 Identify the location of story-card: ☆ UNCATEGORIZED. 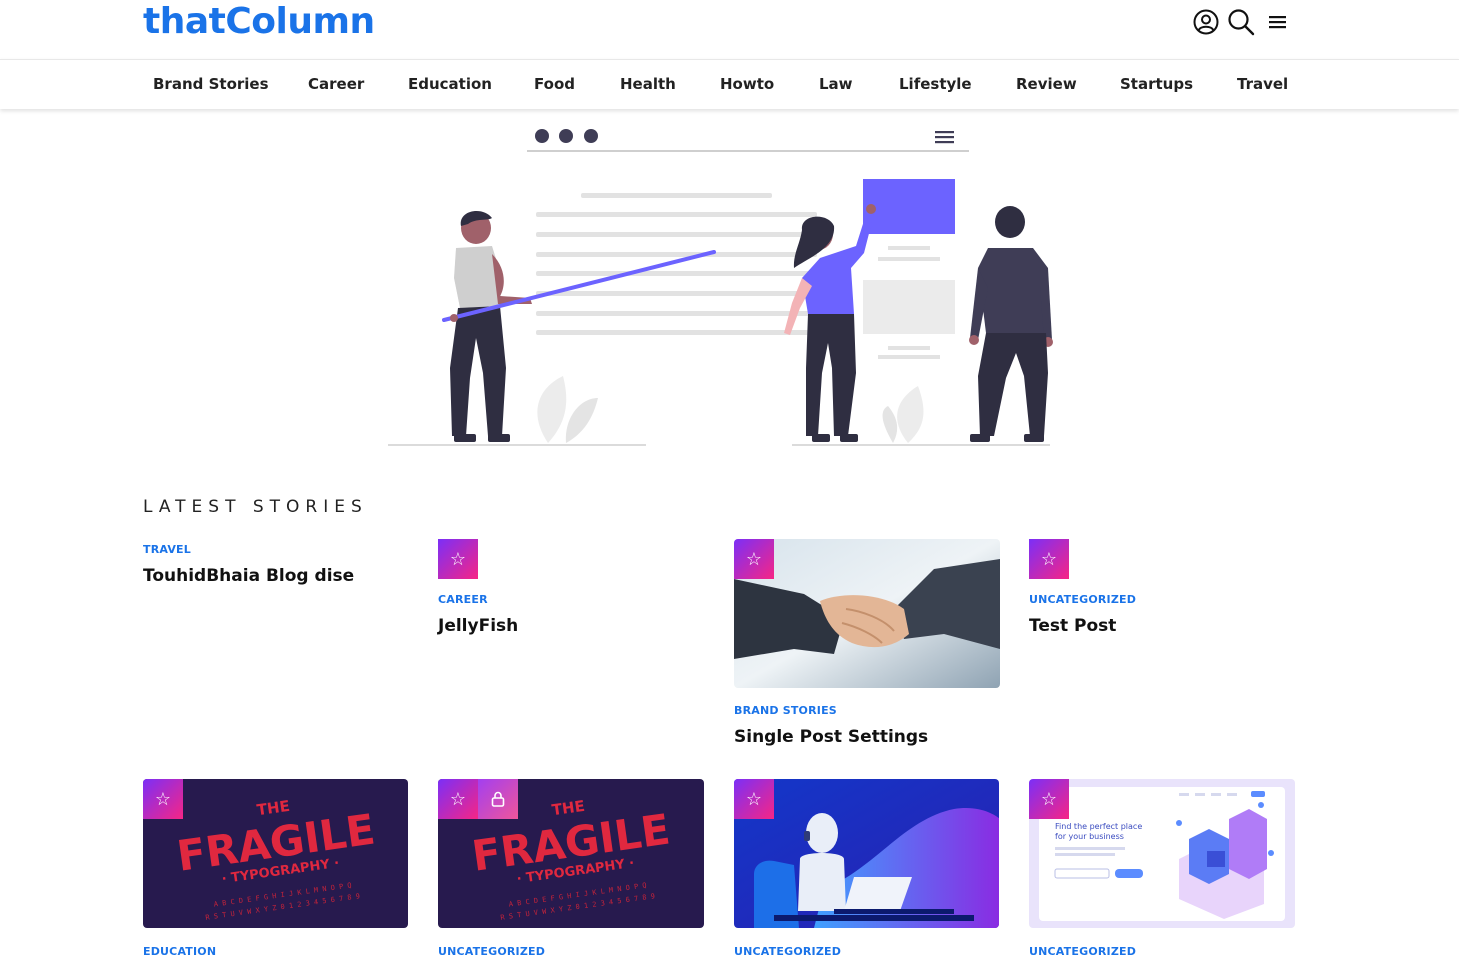
(867, 868).